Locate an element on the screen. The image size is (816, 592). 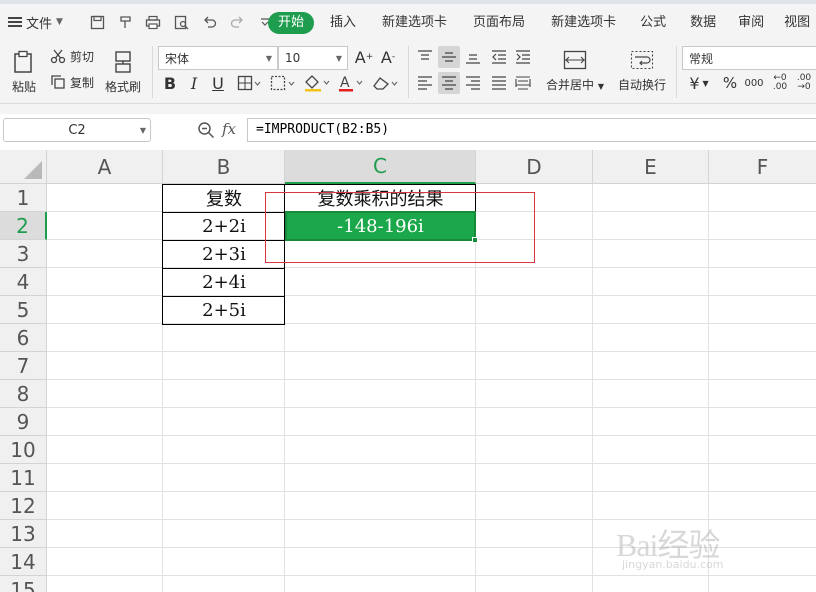
align-center-button is located at coordinates (449, 83).